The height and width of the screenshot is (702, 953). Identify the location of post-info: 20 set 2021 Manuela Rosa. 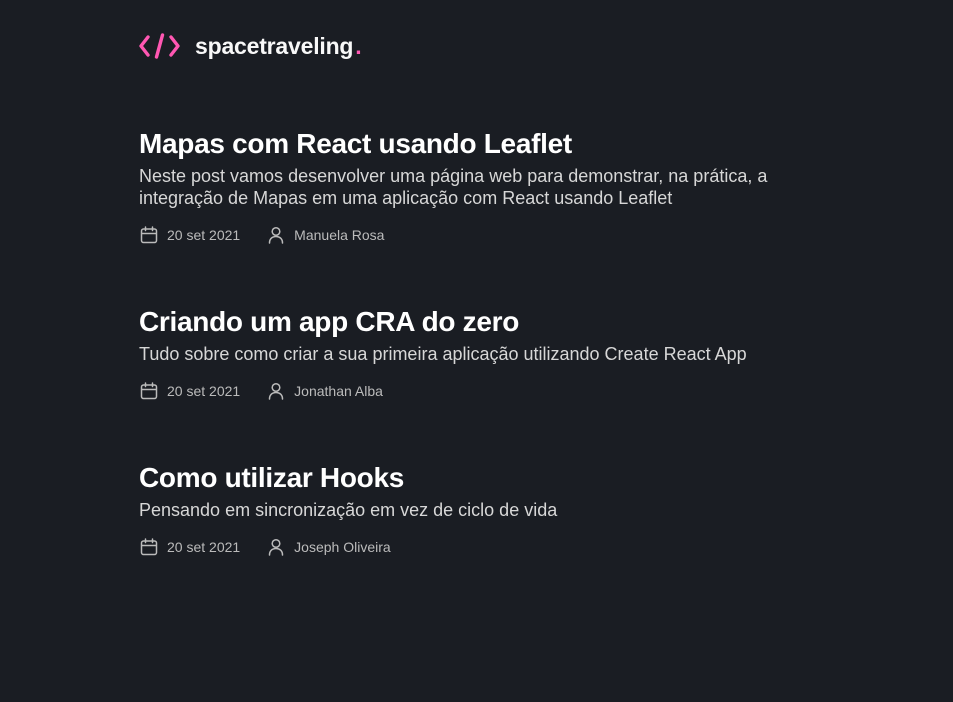
(479, 235).